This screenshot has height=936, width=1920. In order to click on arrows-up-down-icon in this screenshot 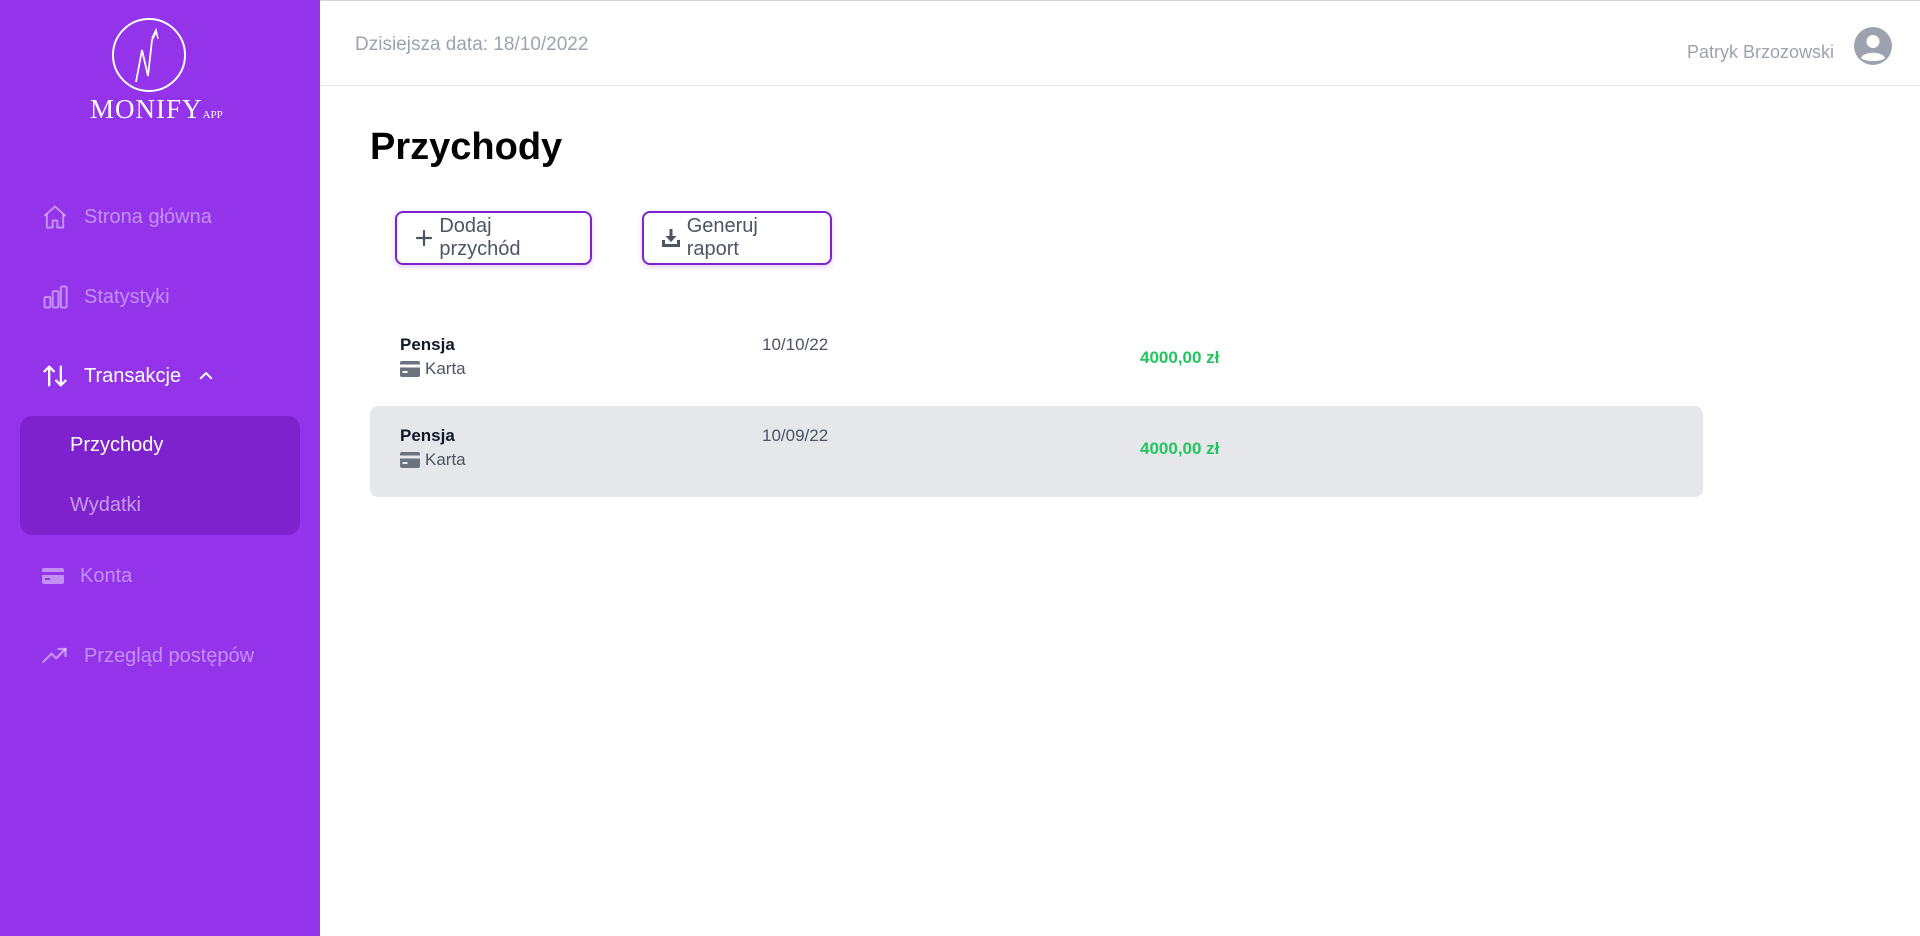, I will do `click(55, 376)`.